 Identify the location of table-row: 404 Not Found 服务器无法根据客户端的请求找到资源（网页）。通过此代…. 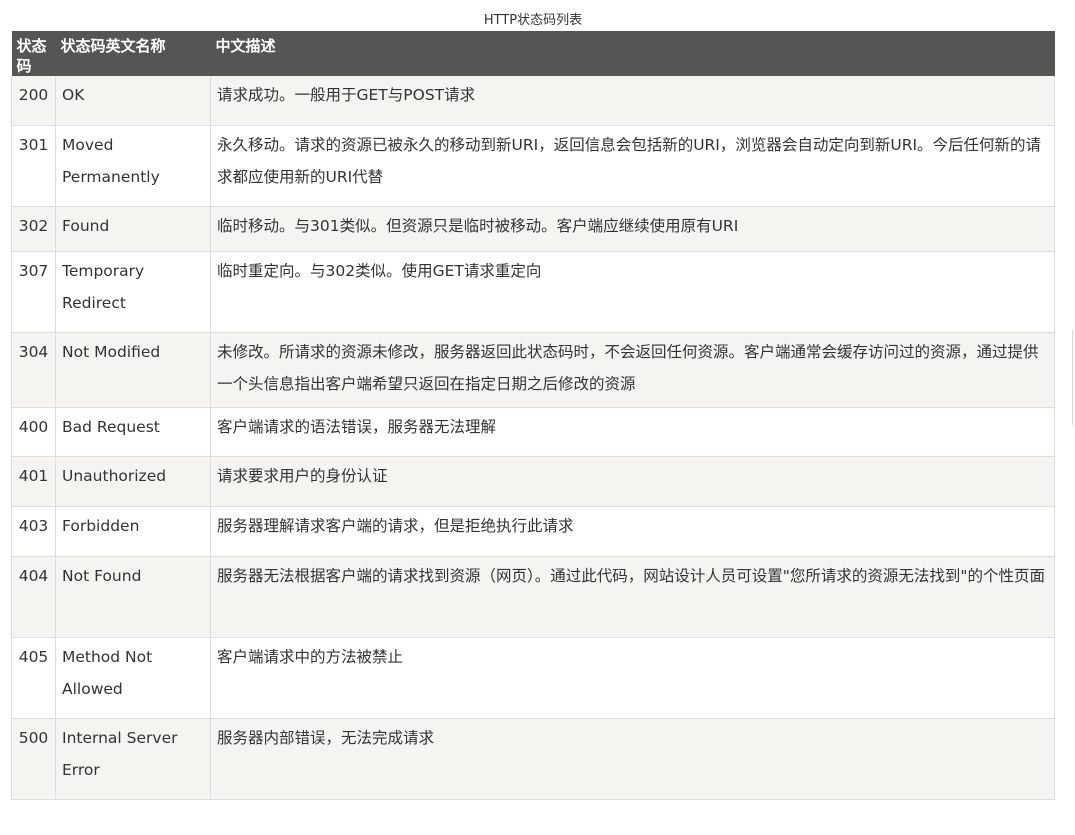
(533, 597).